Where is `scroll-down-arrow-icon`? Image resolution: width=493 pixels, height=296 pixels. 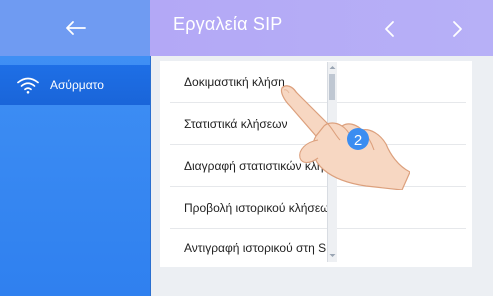
scroll-down-arrow-icon is located at coordinates (332, 255).